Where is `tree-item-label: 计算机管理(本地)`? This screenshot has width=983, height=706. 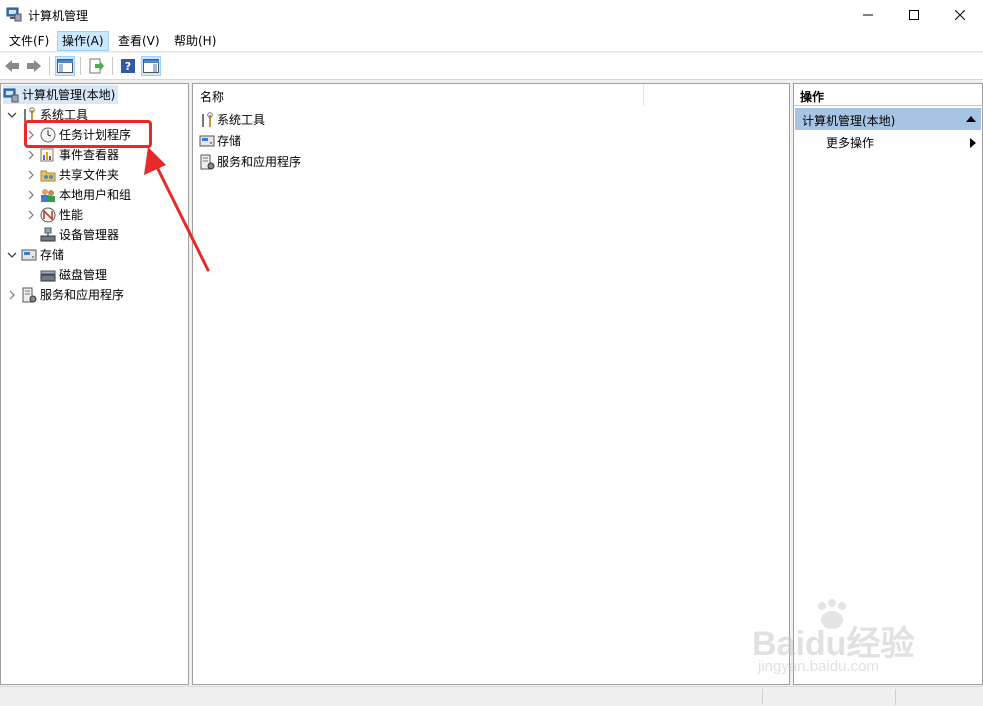 tree-item-label: 计算机管理(本地) is located at coordinates (69, 95).